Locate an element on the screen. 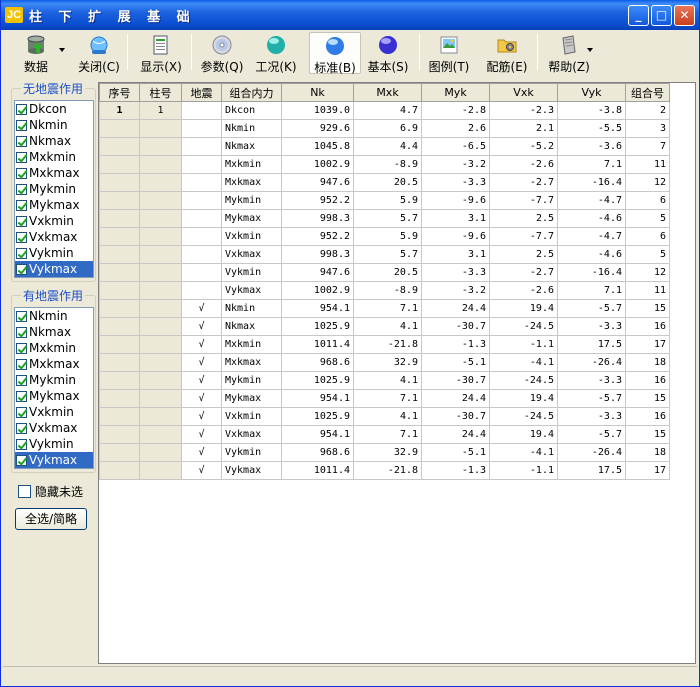 This screenshot has height=687, width=700. no-quake-item: Vxkmin is located at coordinates (54, 221).